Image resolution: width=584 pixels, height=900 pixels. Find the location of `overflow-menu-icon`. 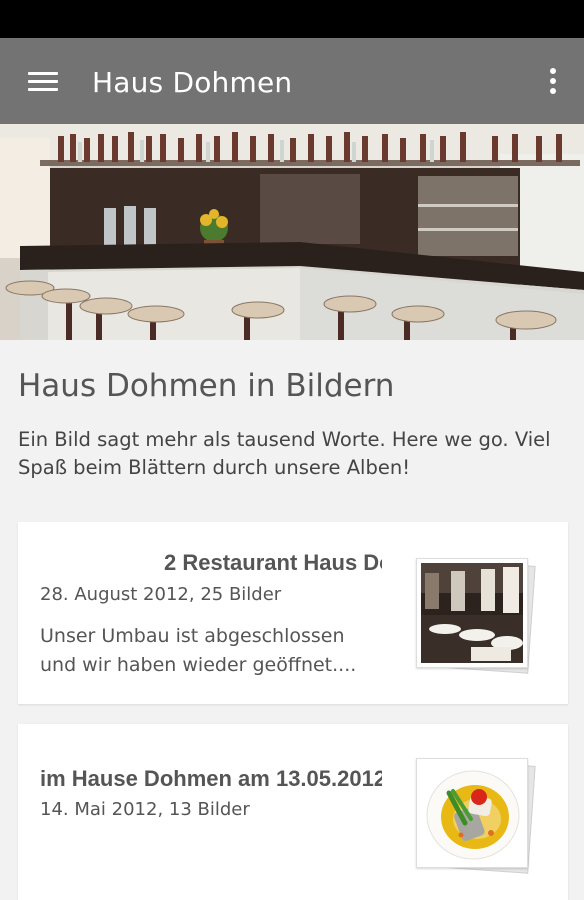

overflow-menu-icon is located at coordinates (553, 82).